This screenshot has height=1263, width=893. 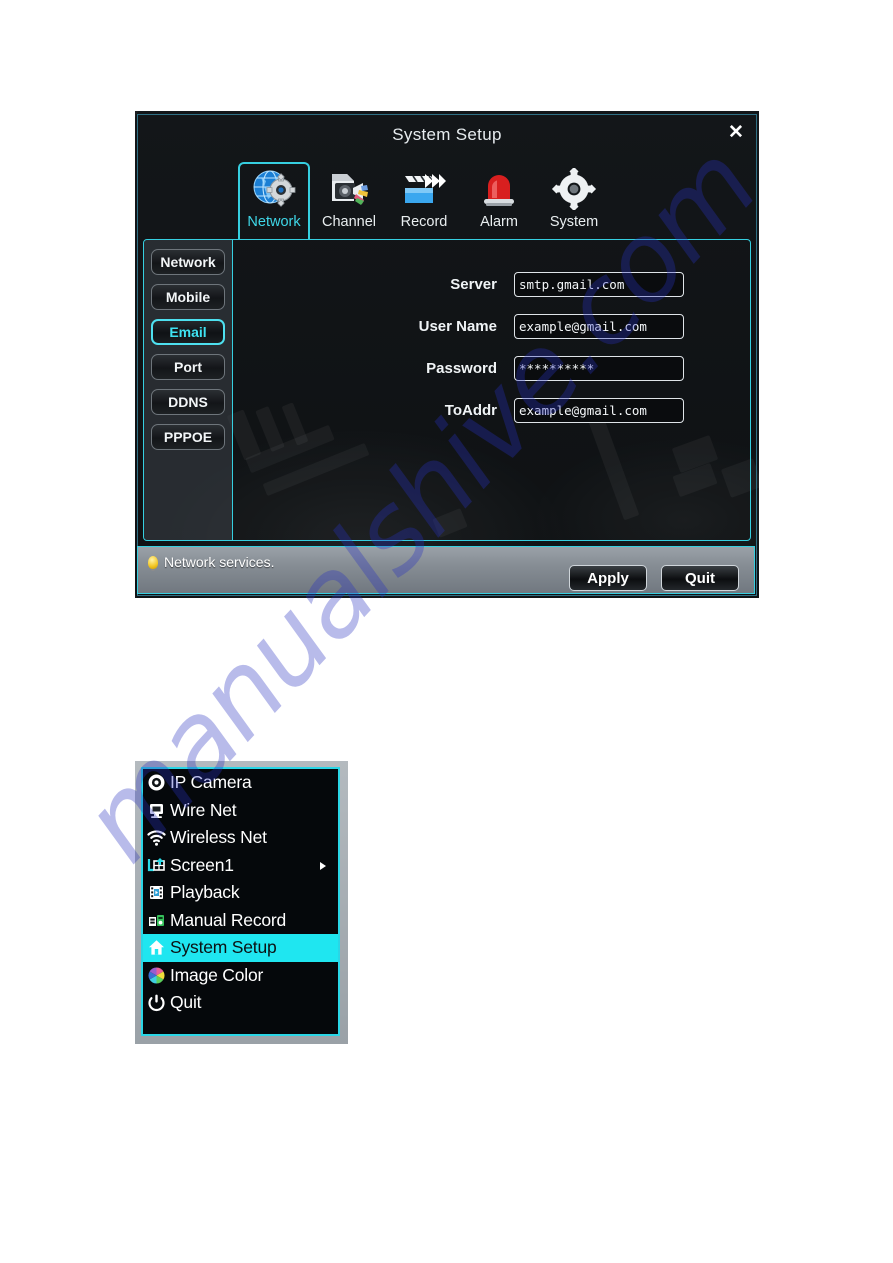 I want to click on sidebar-item-network: Network, so click(x=188, y=262).